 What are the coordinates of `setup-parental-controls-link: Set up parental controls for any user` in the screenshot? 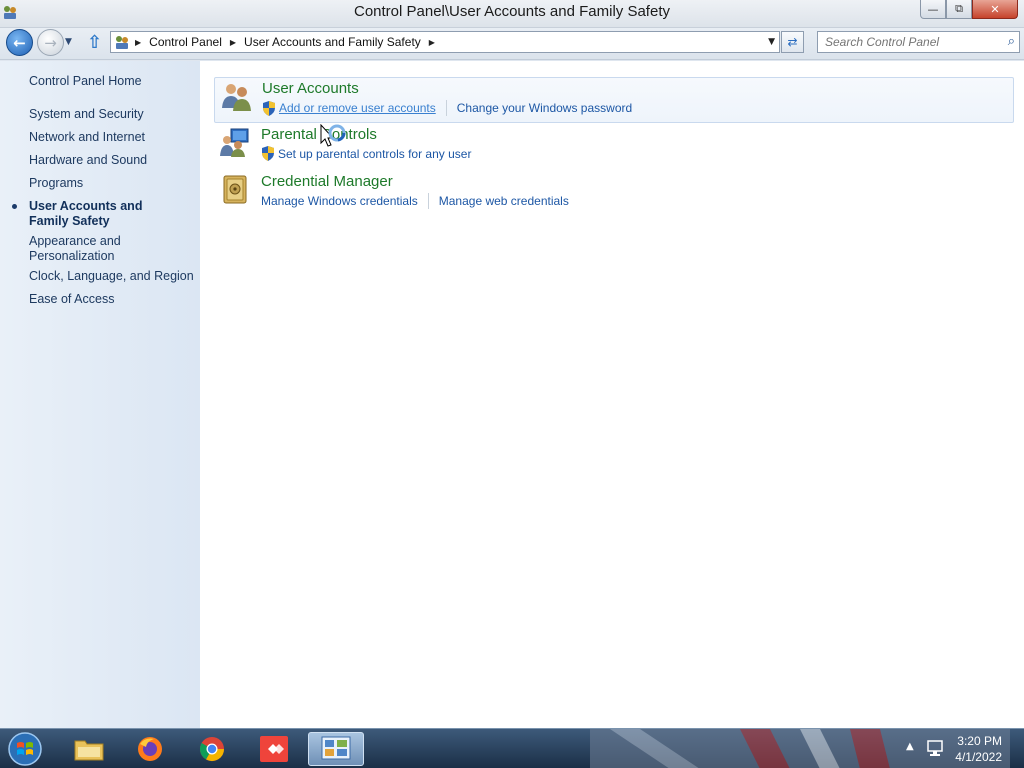 It's located at (374, 154).